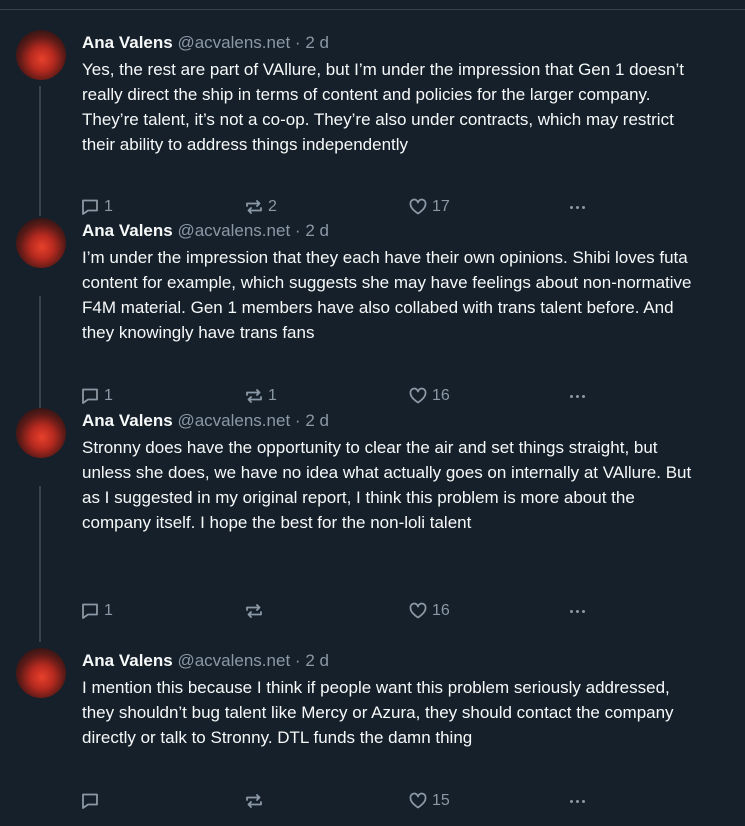  I want to click on action-bar: 1 16, so click(340, 611).